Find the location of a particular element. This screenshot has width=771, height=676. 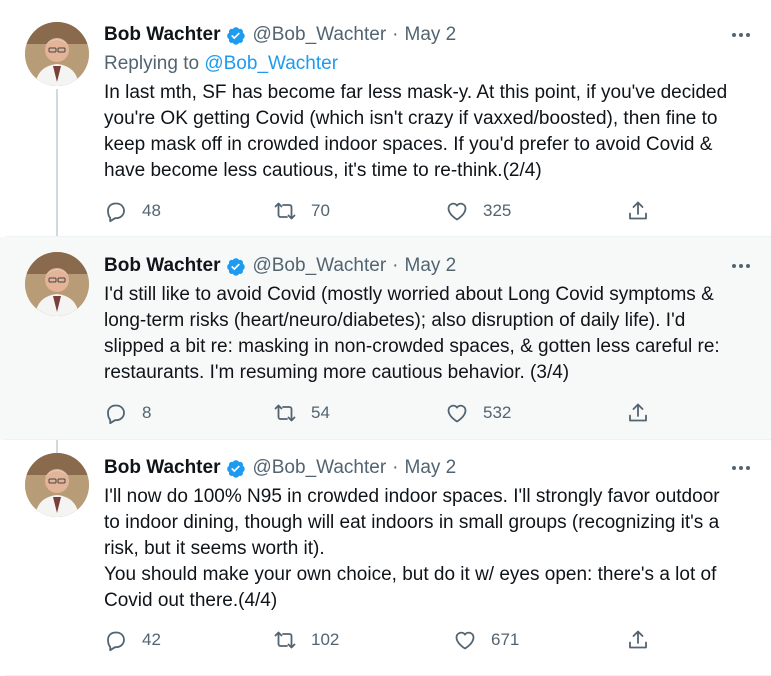

retweet-count: 70 is located at coordinates (320, 210).